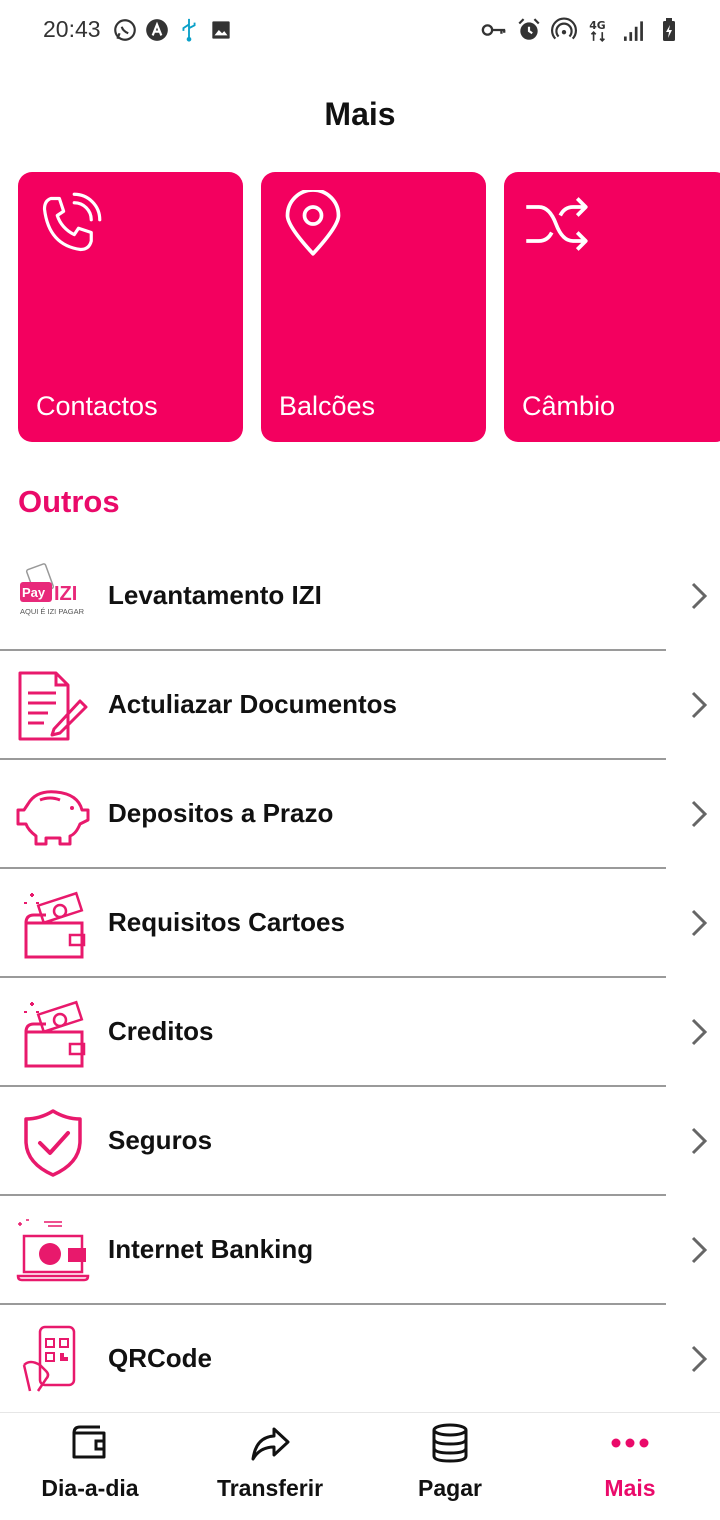 The image size is (720, 1520). I want to click on image-icon, so click(221, 30).